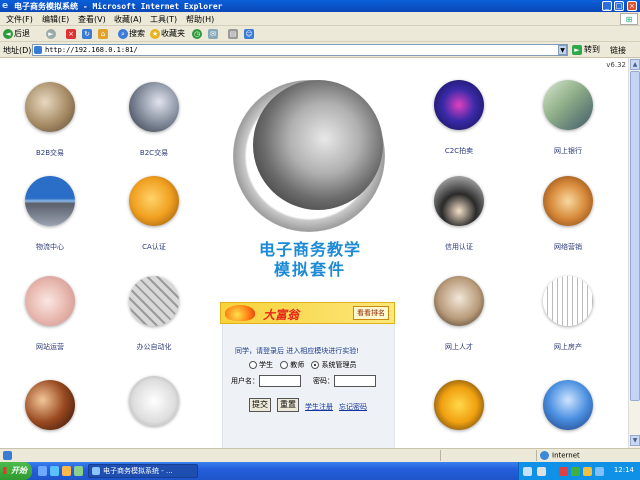 The height and width of the screenshot is (480, 640). I want to click on module-b2c: B2C交易, so click(154, 120).